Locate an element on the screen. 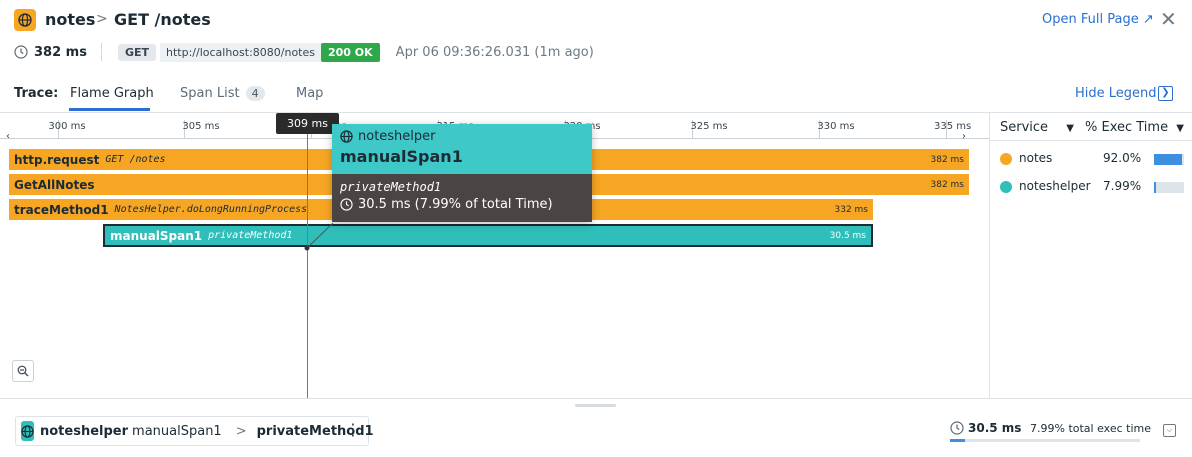  breadcrumb-service: noteshelper is located at coordinates (84, 431).